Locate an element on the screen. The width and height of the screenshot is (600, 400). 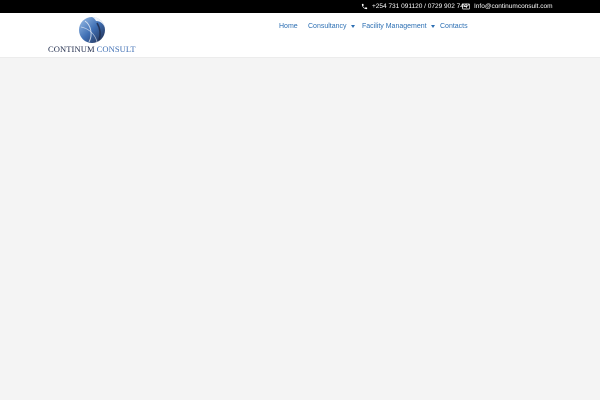
nav-facility-management: Facility Management is located at coordinates (398, 26).